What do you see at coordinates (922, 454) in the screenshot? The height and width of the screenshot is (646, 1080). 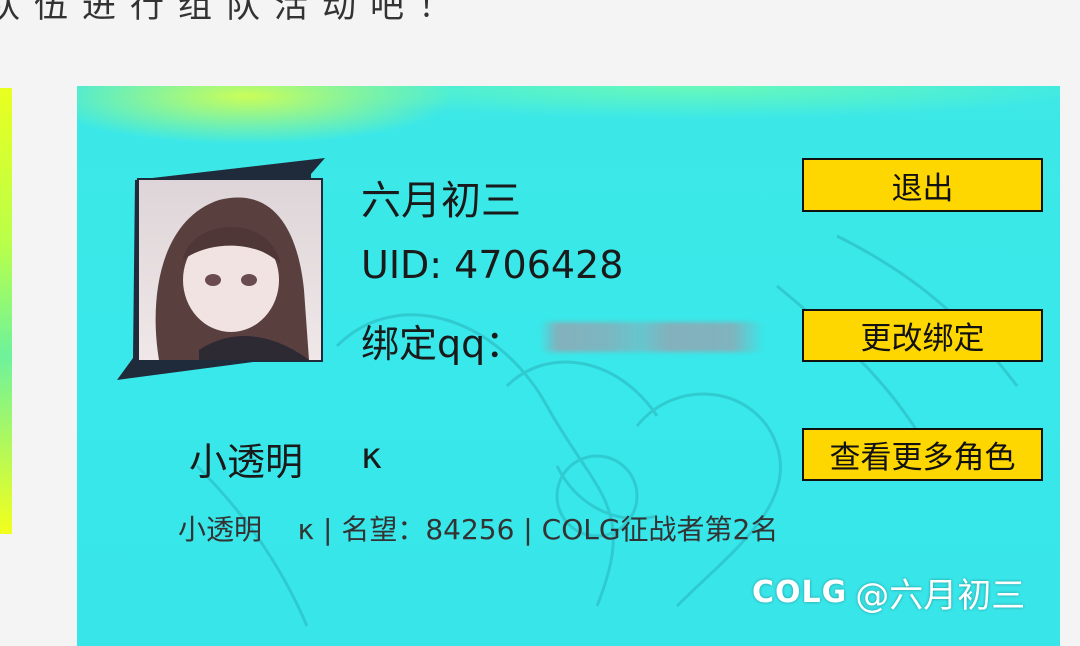 I see `more-roles-button: 查看更多角色` at bounding box center [922, 454].